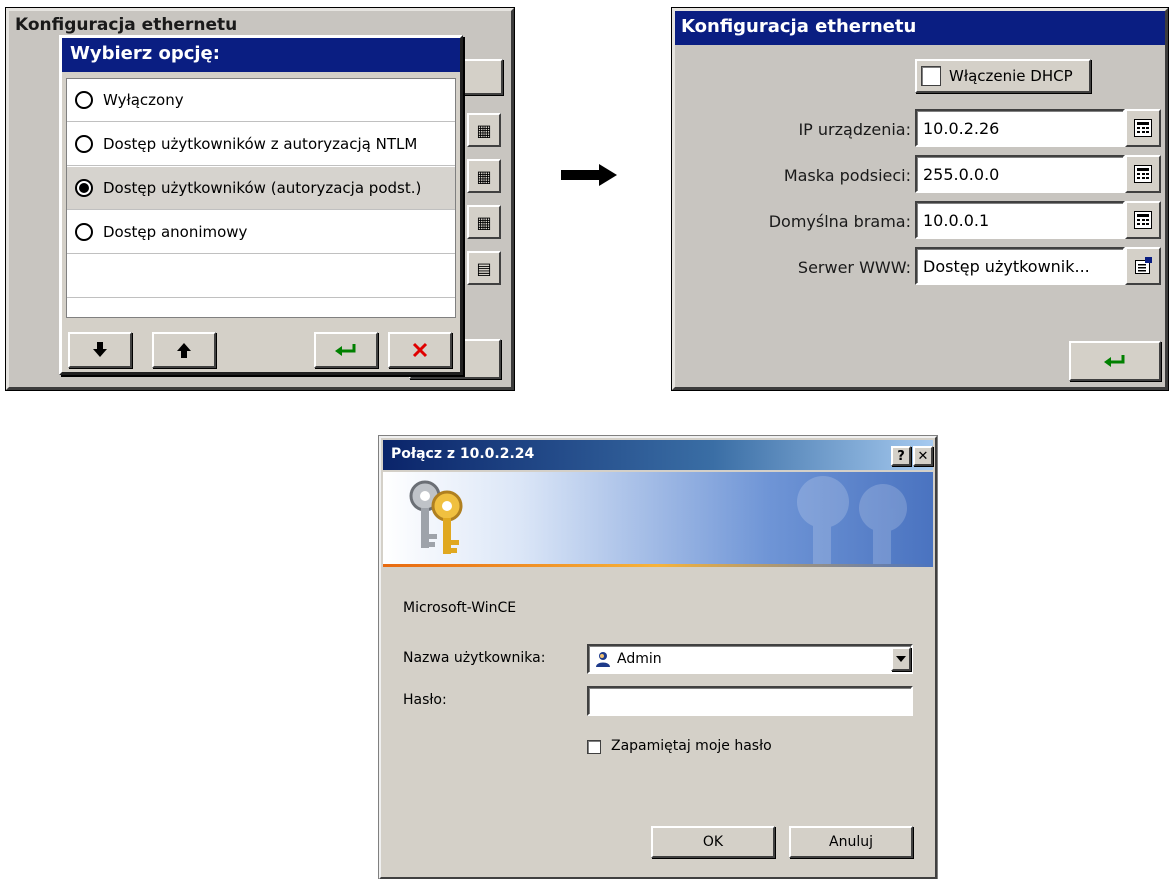  I want to click on www-options-button, so click(1143, 266).